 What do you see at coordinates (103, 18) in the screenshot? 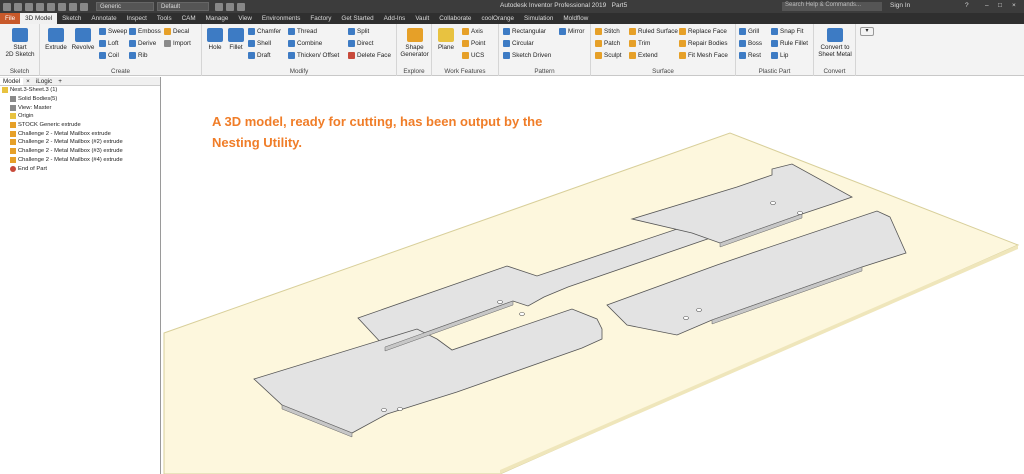
I see `tab-annotate: Annotate` at bounding box center [103, 18].